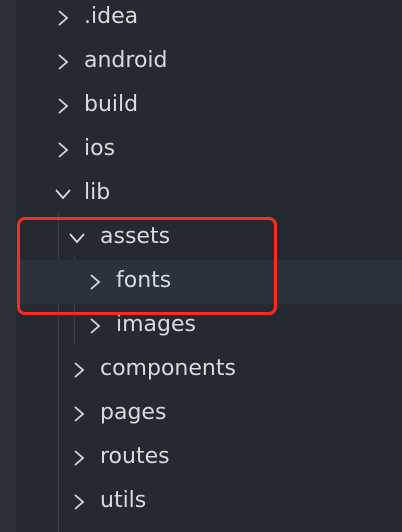 The width and height of the screenshot is (402, 532). What do you see at coordinates (135, 456) in the screenshot?
I see `tree-item-label: routes` at bounding box center [135, 456].